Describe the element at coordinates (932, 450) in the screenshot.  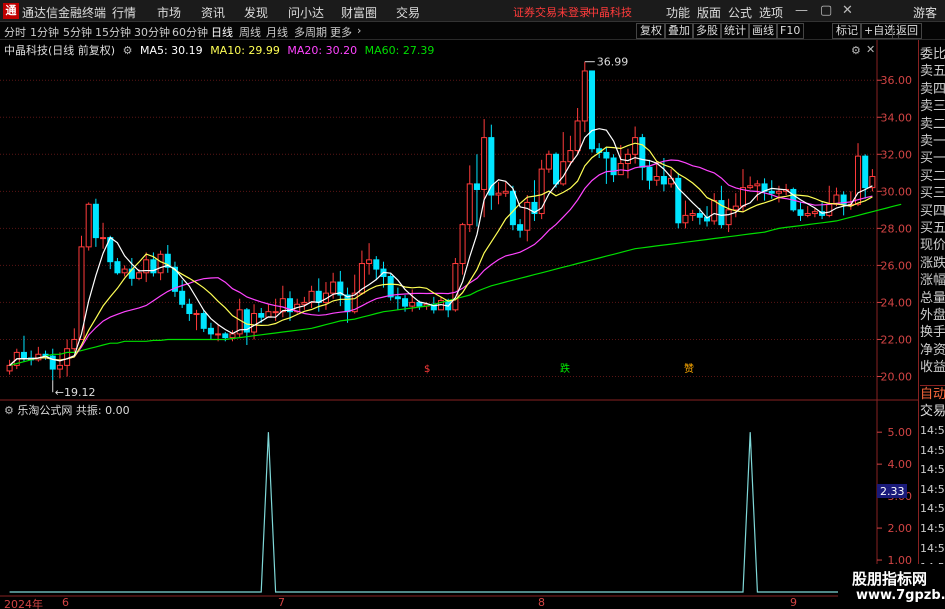
I see `trade-time-1: 14:56` at that location.